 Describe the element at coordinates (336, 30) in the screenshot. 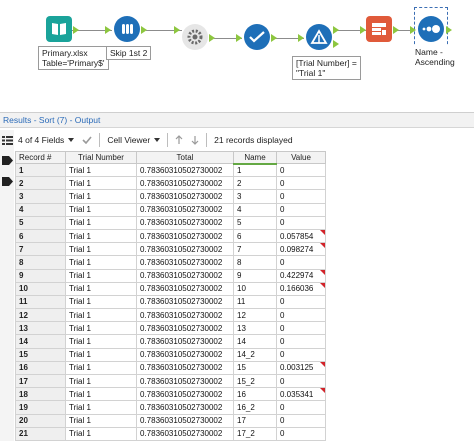

I see `filter-true-anchor` at that location.